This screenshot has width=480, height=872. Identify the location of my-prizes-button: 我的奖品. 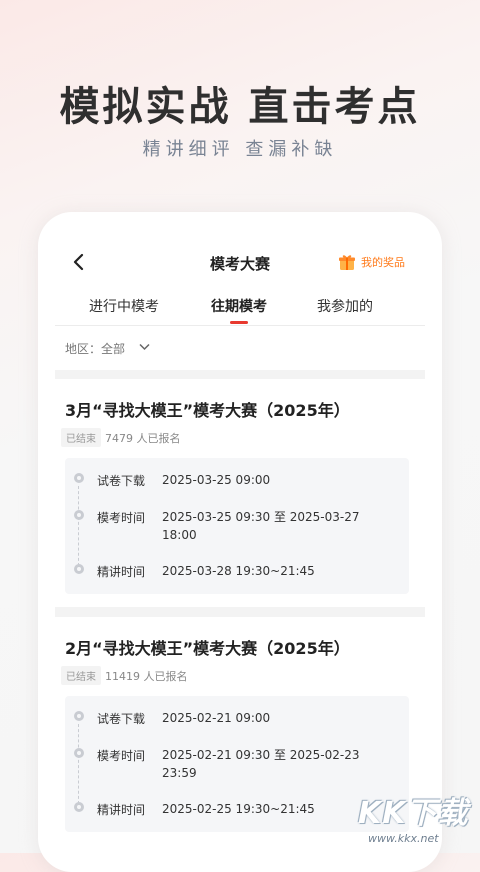
(371, 262).